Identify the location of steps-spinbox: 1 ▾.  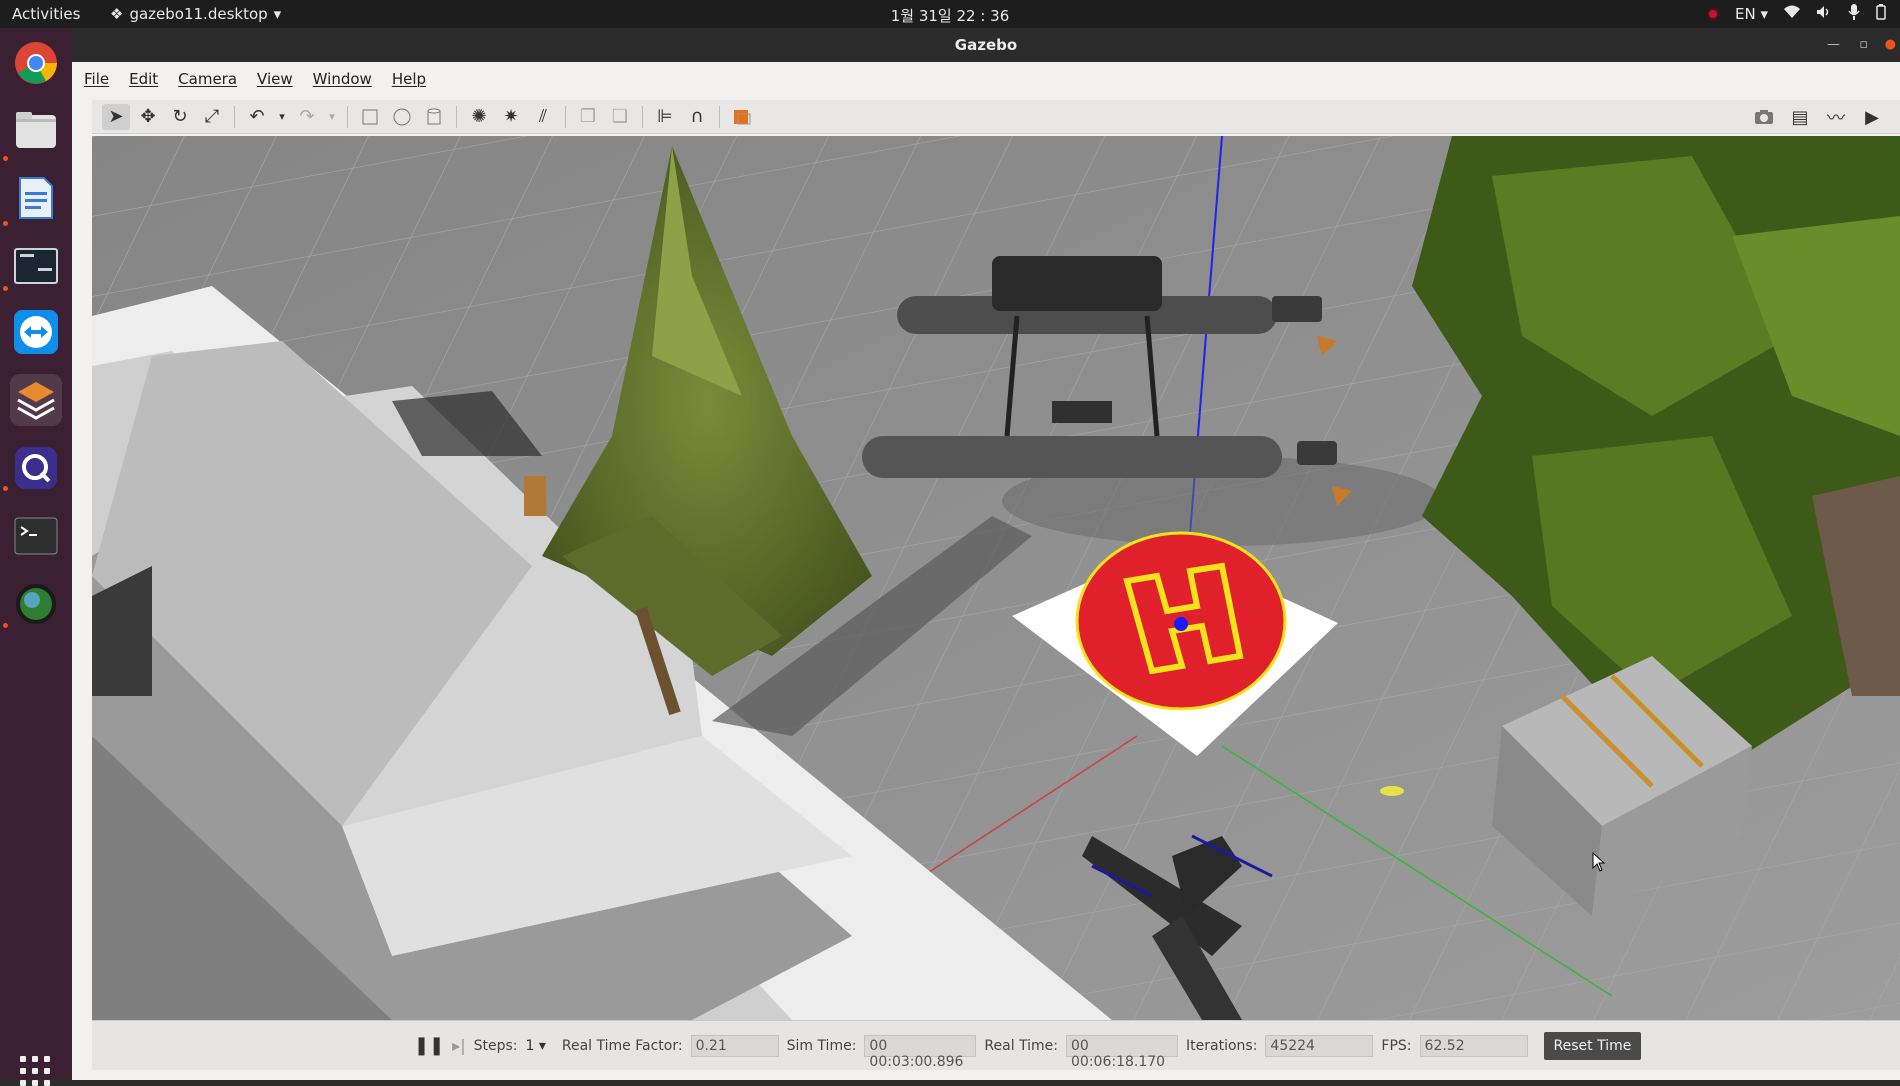
(535, 1046).